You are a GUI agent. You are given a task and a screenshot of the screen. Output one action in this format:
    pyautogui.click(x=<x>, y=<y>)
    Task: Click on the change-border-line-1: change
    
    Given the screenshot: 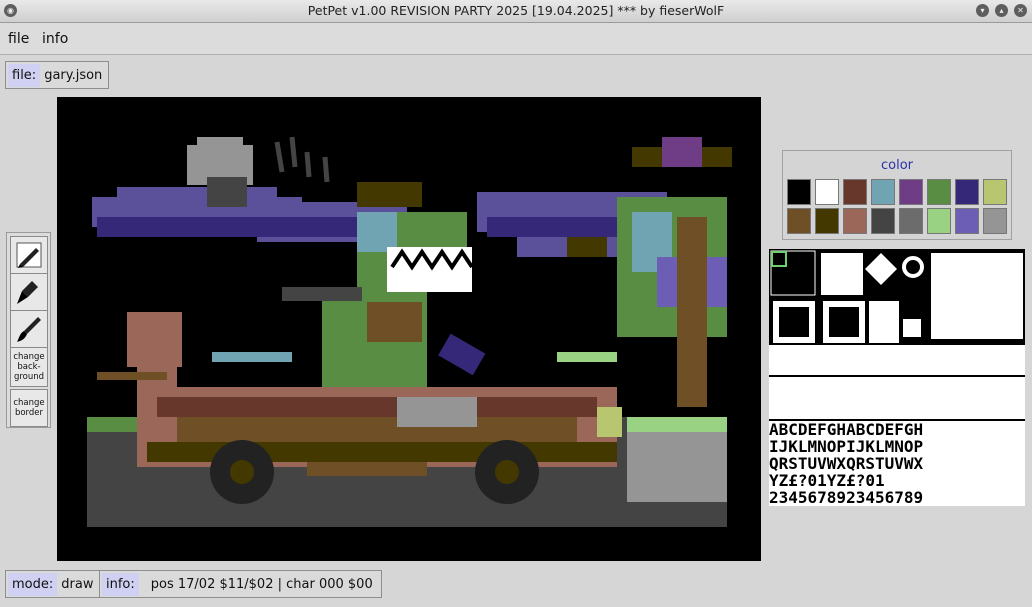 What is the action you would take?
    pyautogui.click(x=29, y=403)
    